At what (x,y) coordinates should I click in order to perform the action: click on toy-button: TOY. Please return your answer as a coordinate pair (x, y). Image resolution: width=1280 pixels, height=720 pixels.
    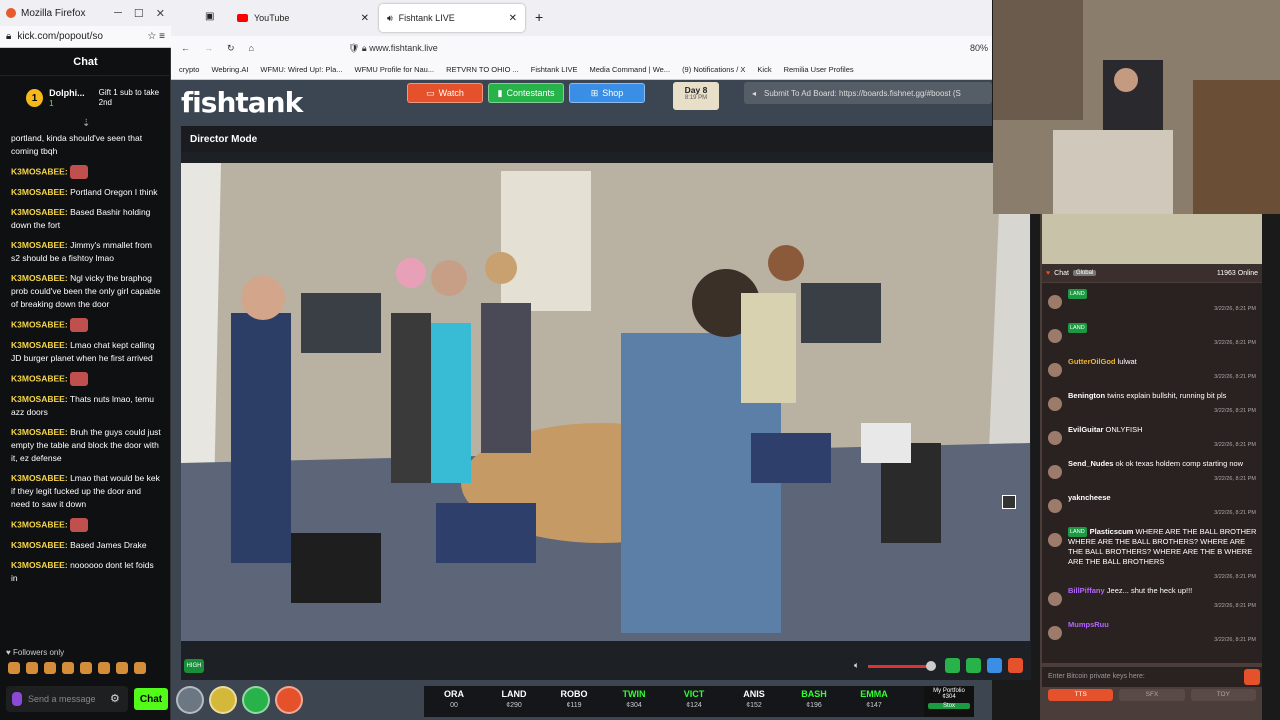
    Looking at the image, I should click on (1223, 695).